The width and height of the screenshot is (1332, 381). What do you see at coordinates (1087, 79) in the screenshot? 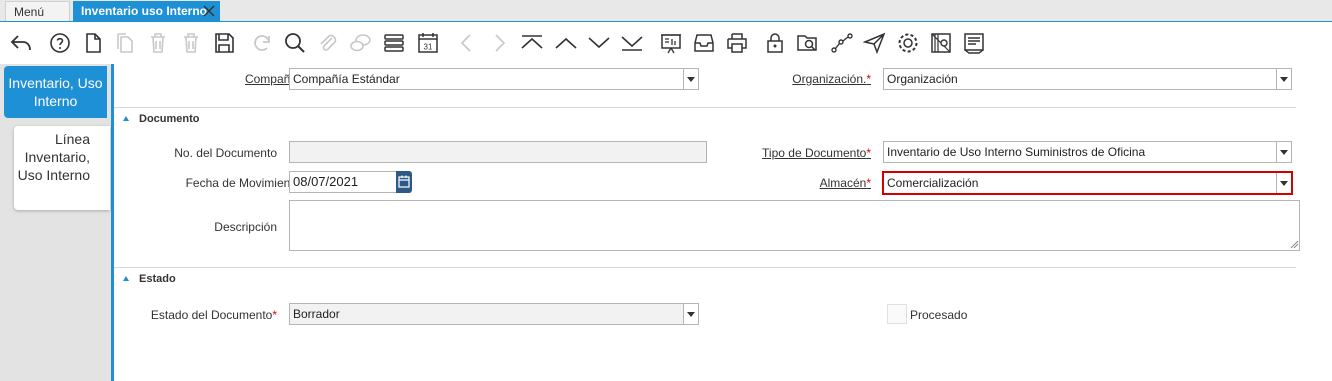
I see `organization-select: Organización` at bounding box center [1087, 79].